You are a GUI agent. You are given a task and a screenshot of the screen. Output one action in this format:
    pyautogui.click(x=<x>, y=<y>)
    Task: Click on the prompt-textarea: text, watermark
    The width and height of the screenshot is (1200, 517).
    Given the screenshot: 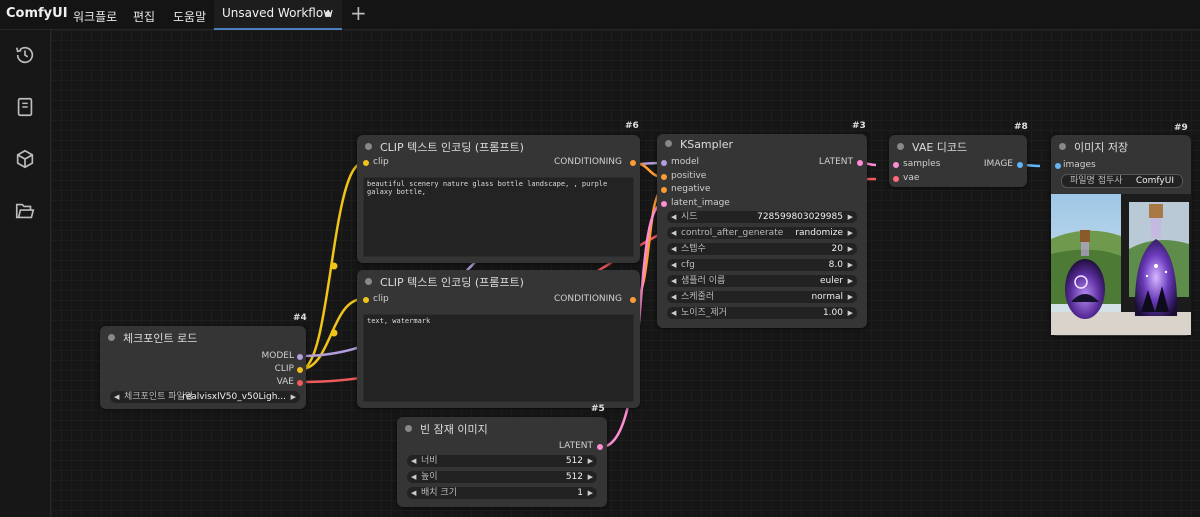 What is the action you would take?
    pyautogui.click(x=498, y=358)
    